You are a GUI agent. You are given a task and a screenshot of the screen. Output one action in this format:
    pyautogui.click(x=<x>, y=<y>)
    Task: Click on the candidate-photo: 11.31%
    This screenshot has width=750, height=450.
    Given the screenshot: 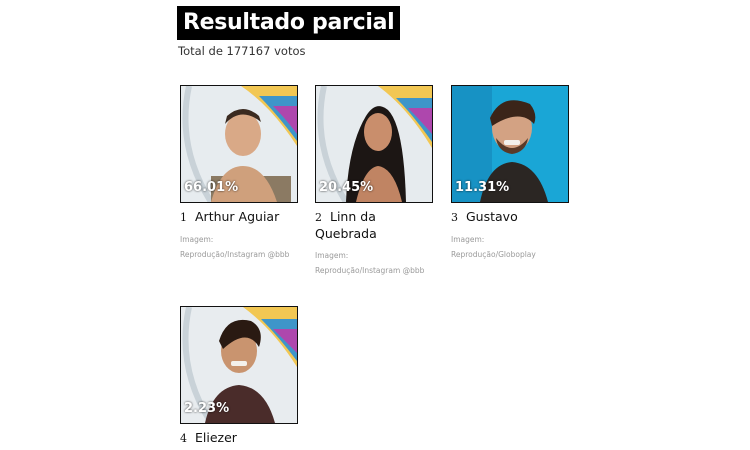 What is the action you would take?
    pyautogui.click(x=510, y=144)
    